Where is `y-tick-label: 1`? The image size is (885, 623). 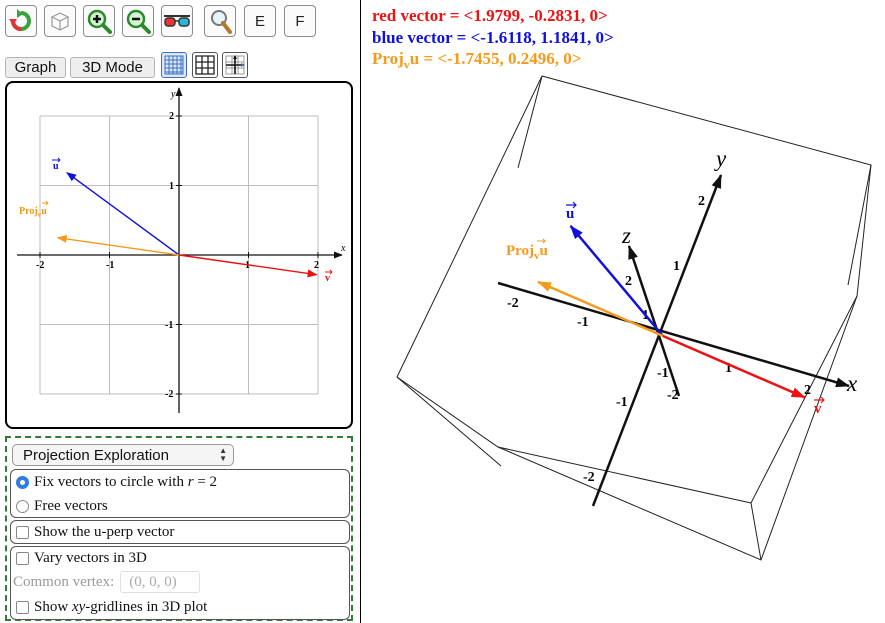
y-tick-label: 1 is located at coordinates (171, 186).